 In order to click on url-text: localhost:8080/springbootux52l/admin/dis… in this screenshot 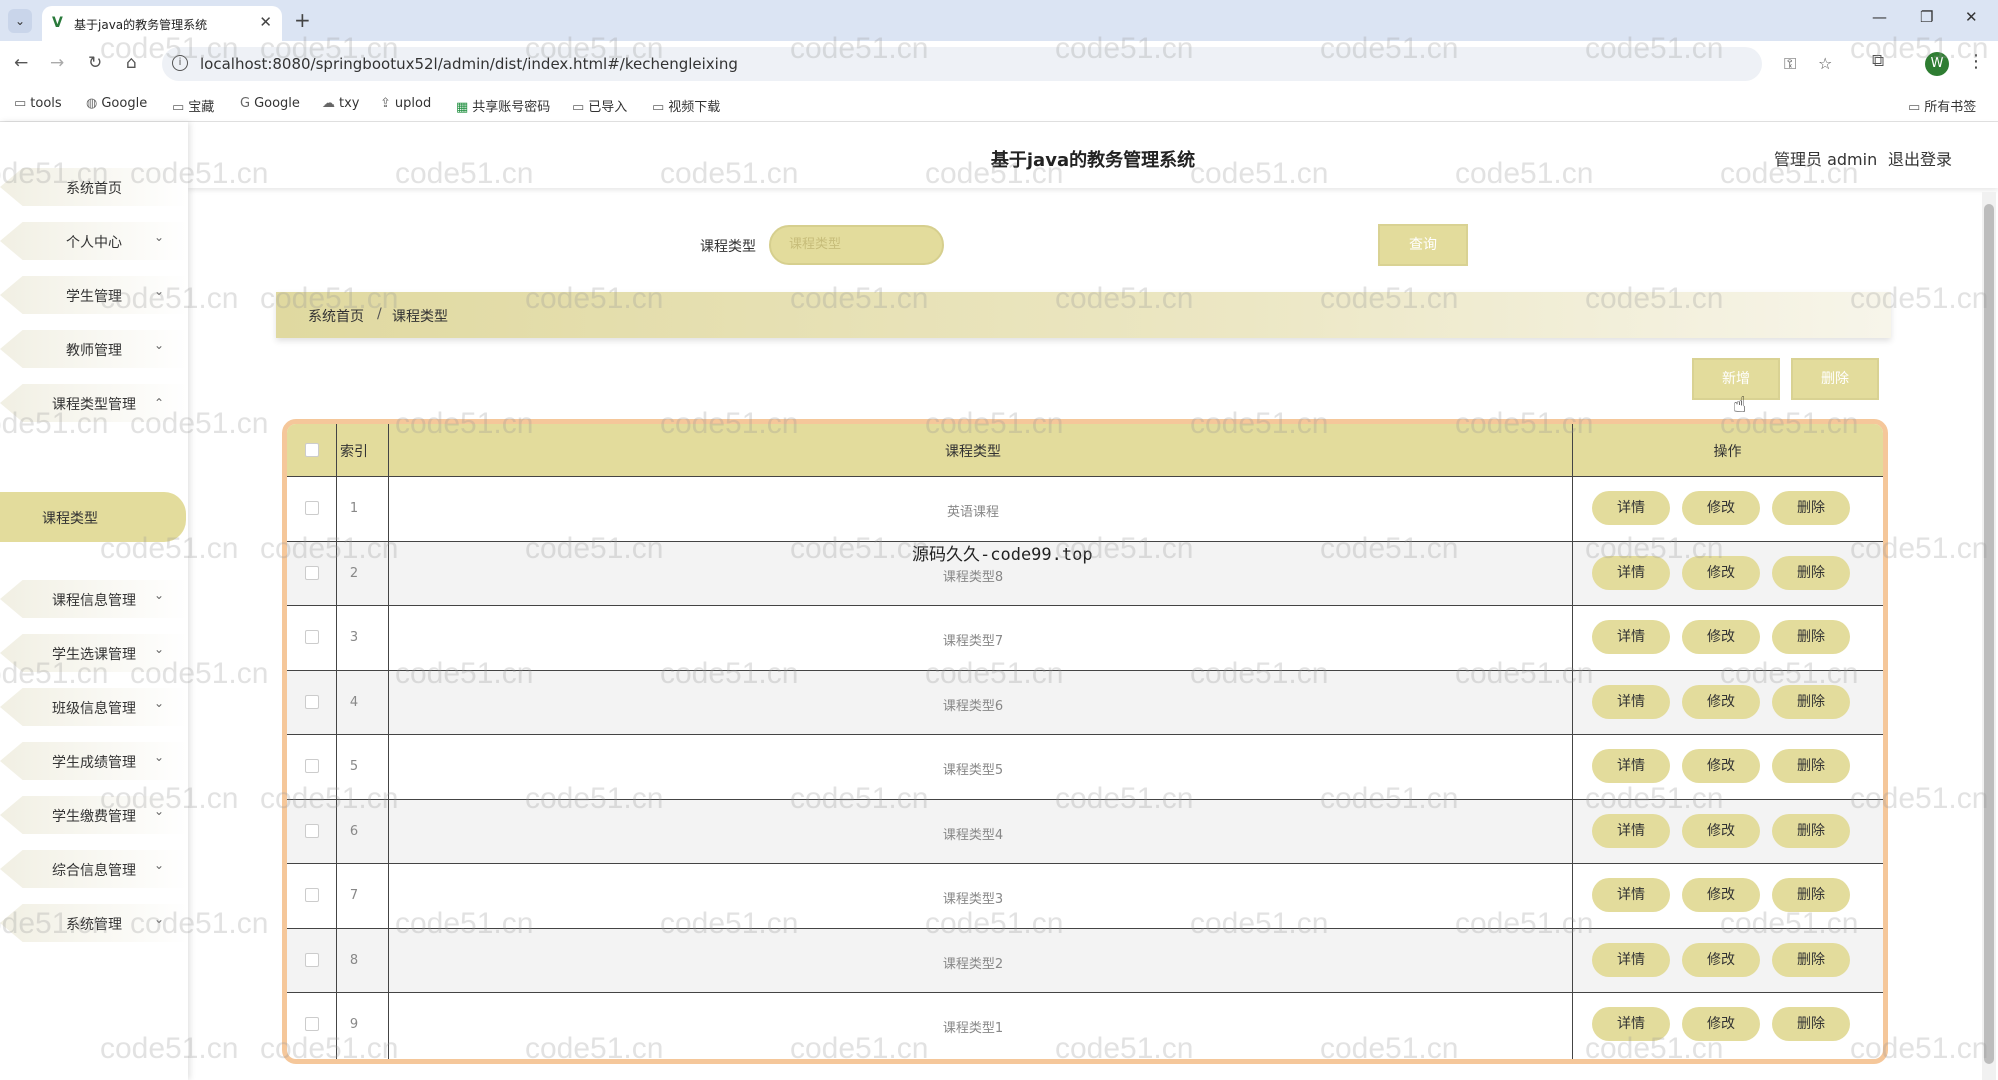, I will do `click(469, 64)`.